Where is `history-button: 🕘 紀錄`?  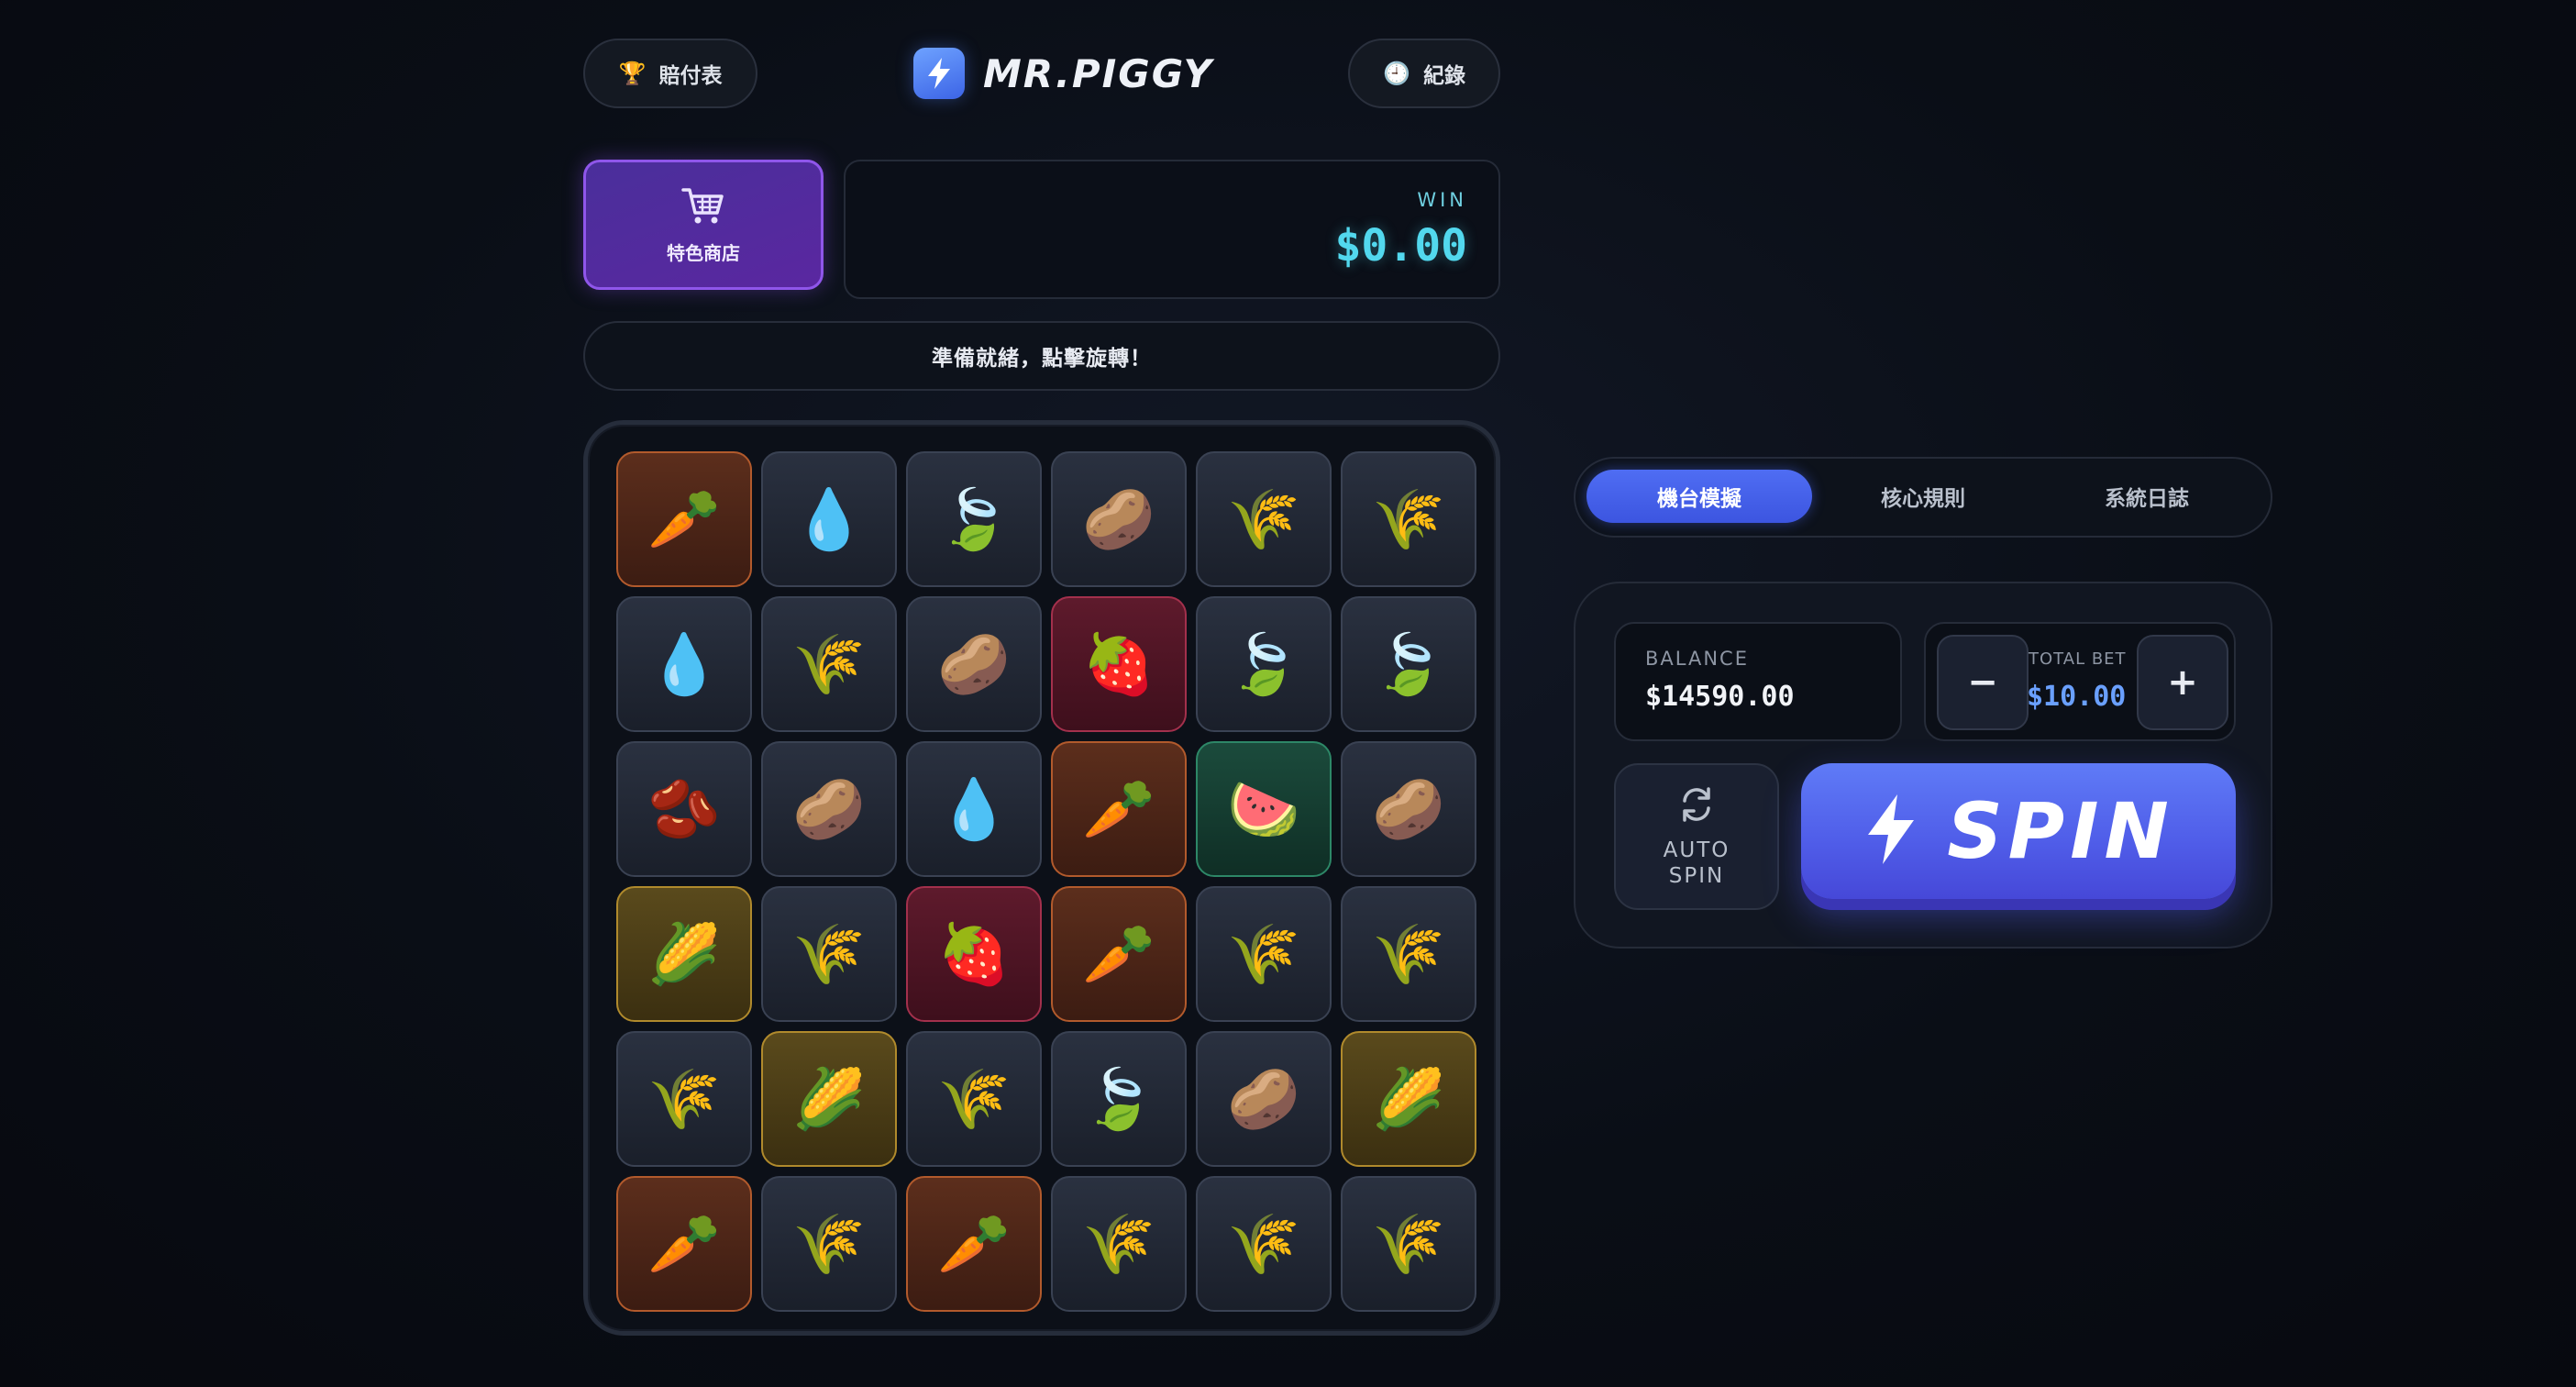
history-button: 🕘 紀錄 is located at coordinates (1424, 73).